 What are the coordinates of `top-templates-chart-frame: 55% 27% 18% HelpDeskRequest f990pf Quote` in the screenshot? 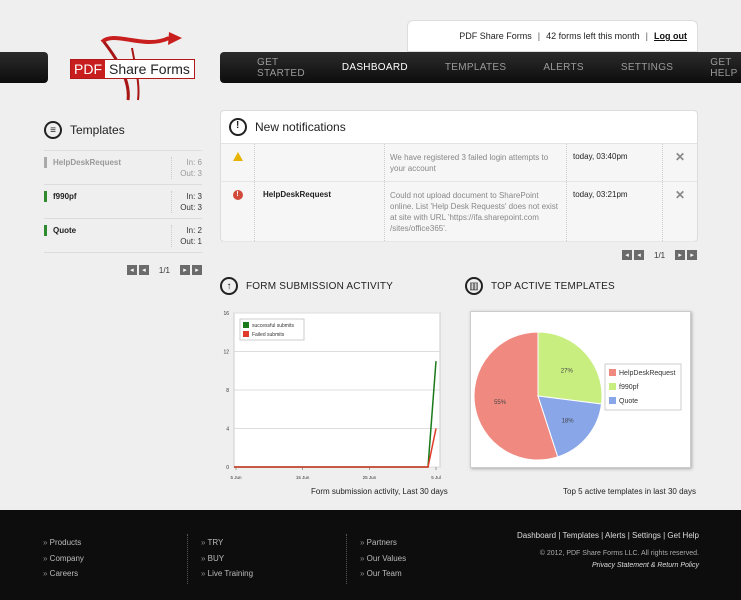 It's located at (580, 389).